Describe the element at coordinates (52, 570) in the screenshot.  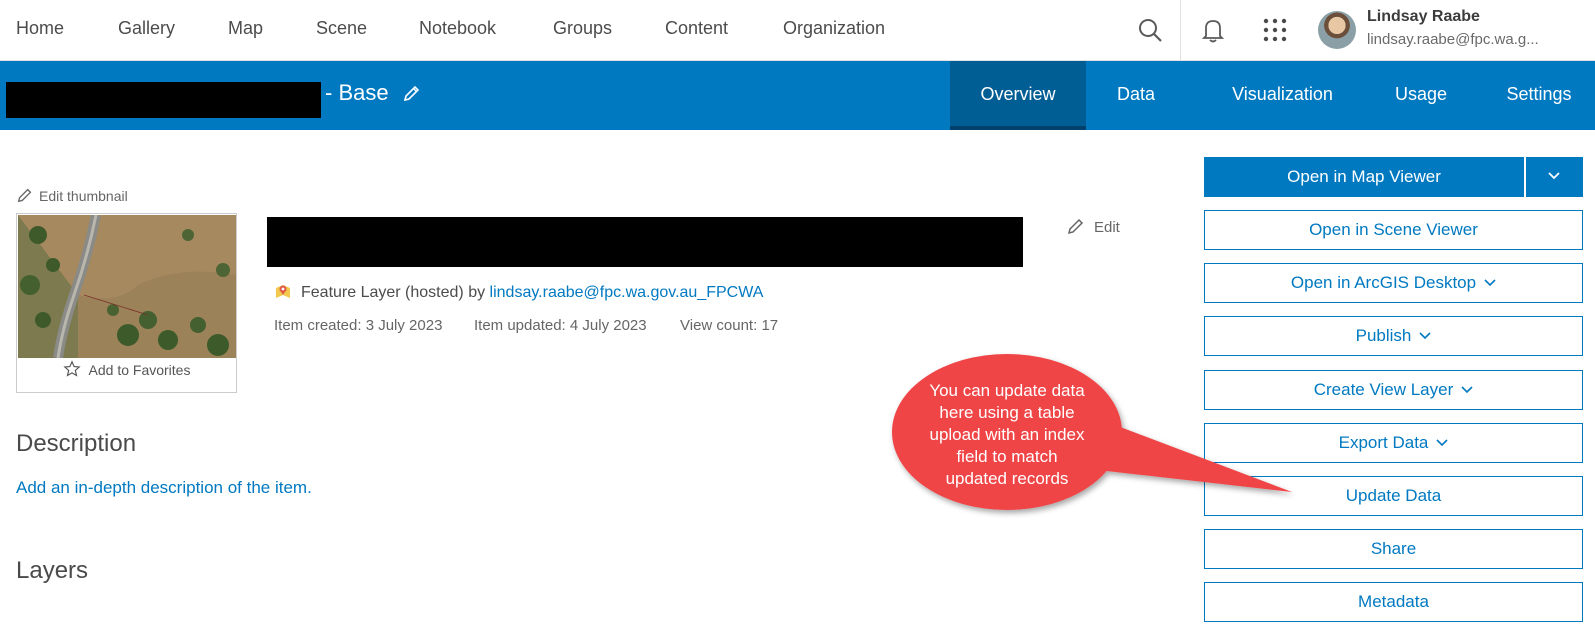
I see `layers-heading: Layers` at that location.